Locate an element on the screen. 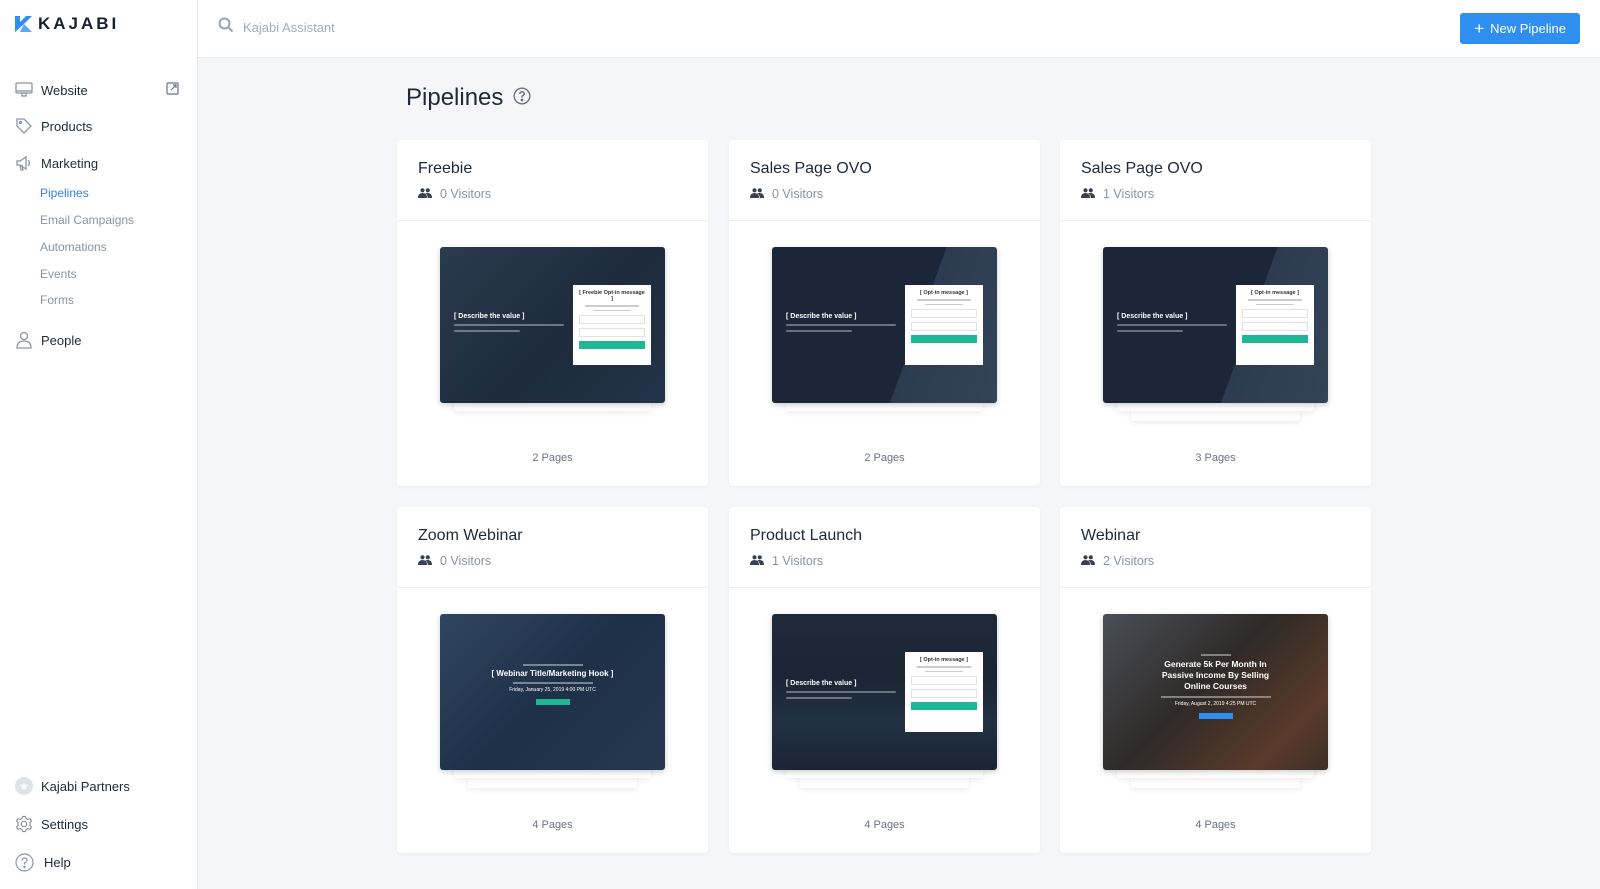 This screenshot has width=1600, height=889. search-bar is located at coordinates (430, 27).